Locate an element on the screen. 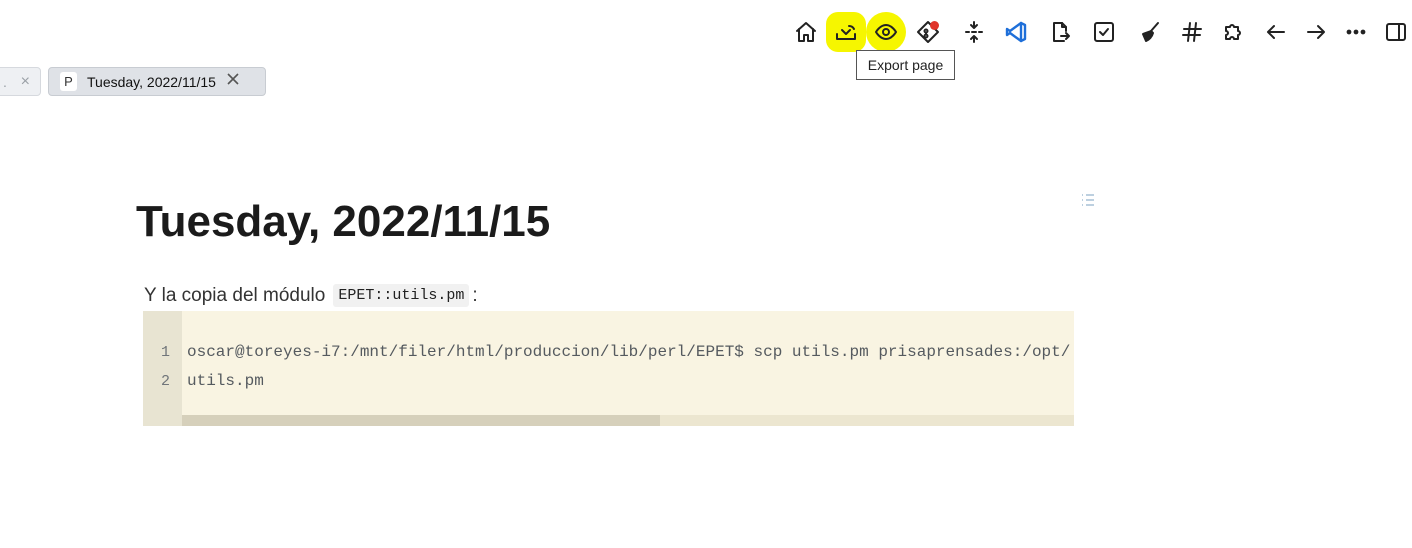 The height and width of the screenshot is (548, 1412). eye-icon is located at coordinates (886, 32).